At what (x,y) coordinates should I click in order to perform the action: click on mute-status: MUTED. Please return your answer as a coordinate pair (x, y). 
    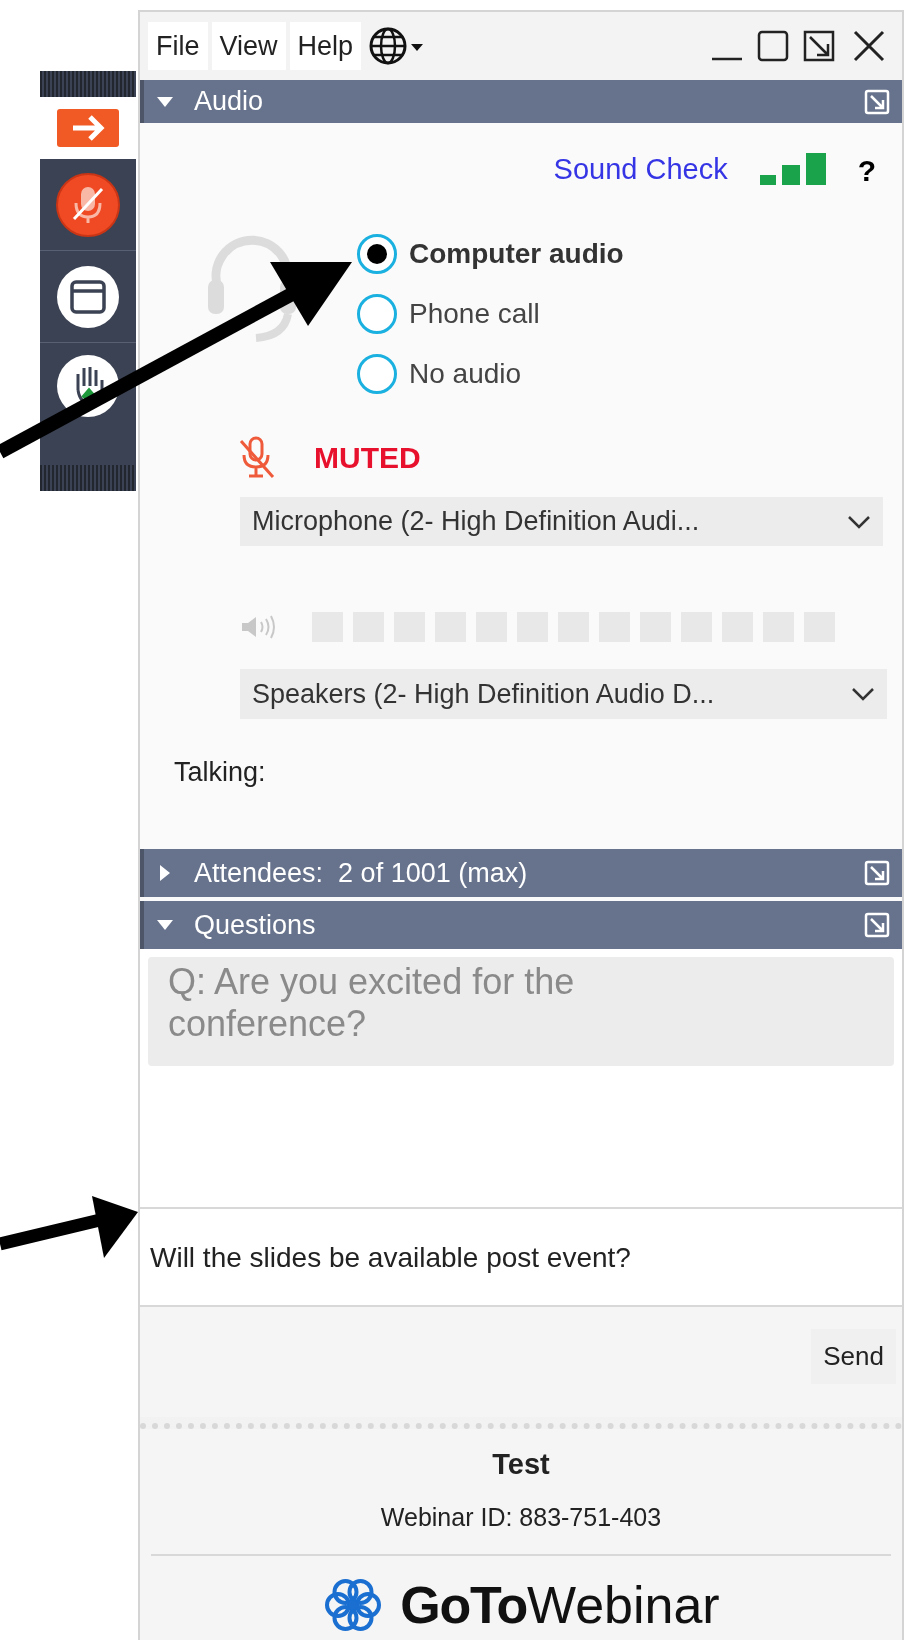
    Looking at the image, I should click on (367, 457).